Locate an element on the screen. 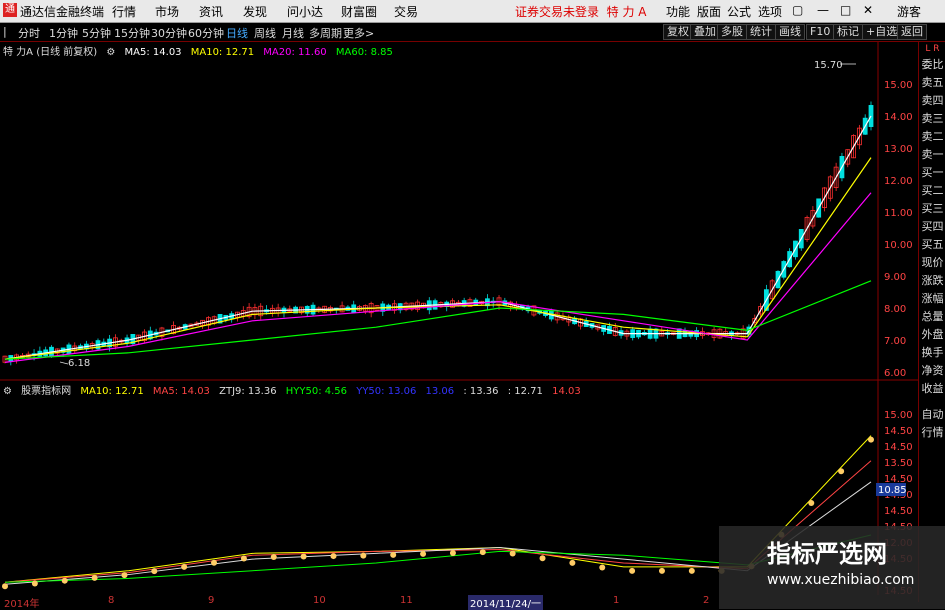  yaxis-tick-label: 10.00 is located at coordinates (898, 245).